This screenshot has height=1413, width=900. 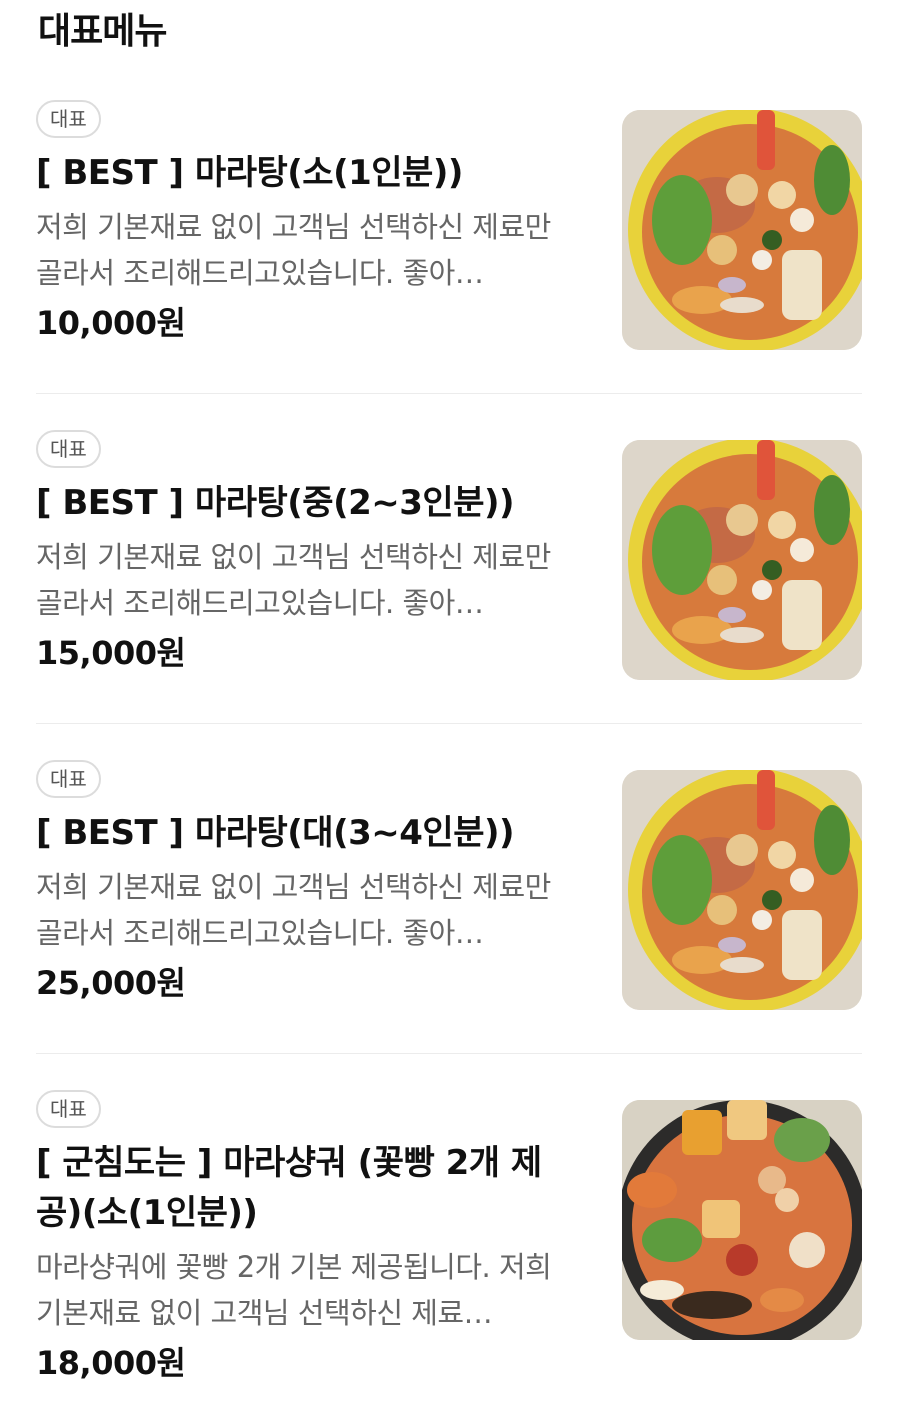 I want to click on menu-item-name: [ 군침도는 ] 마라샹궈 (꽃빵 2개 제공)(소(1인분)), so click(x=289, y=1188).